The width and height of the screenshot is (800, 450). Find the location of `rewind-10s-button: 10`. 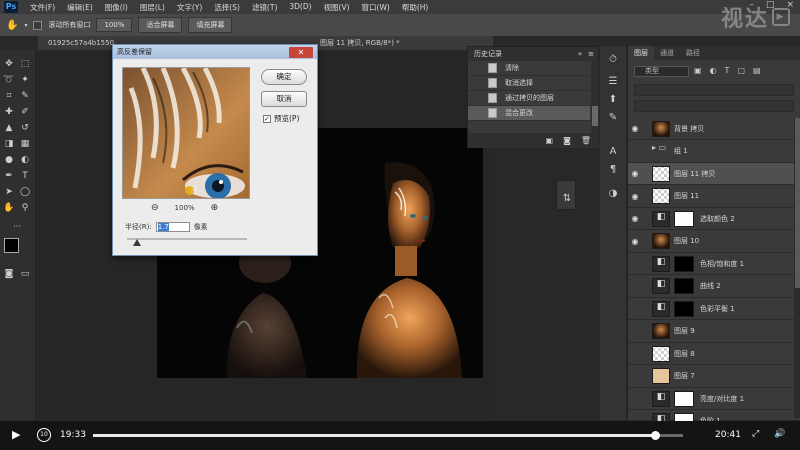

rewind-10s-button: 10 is located at coordinates (44, 435).